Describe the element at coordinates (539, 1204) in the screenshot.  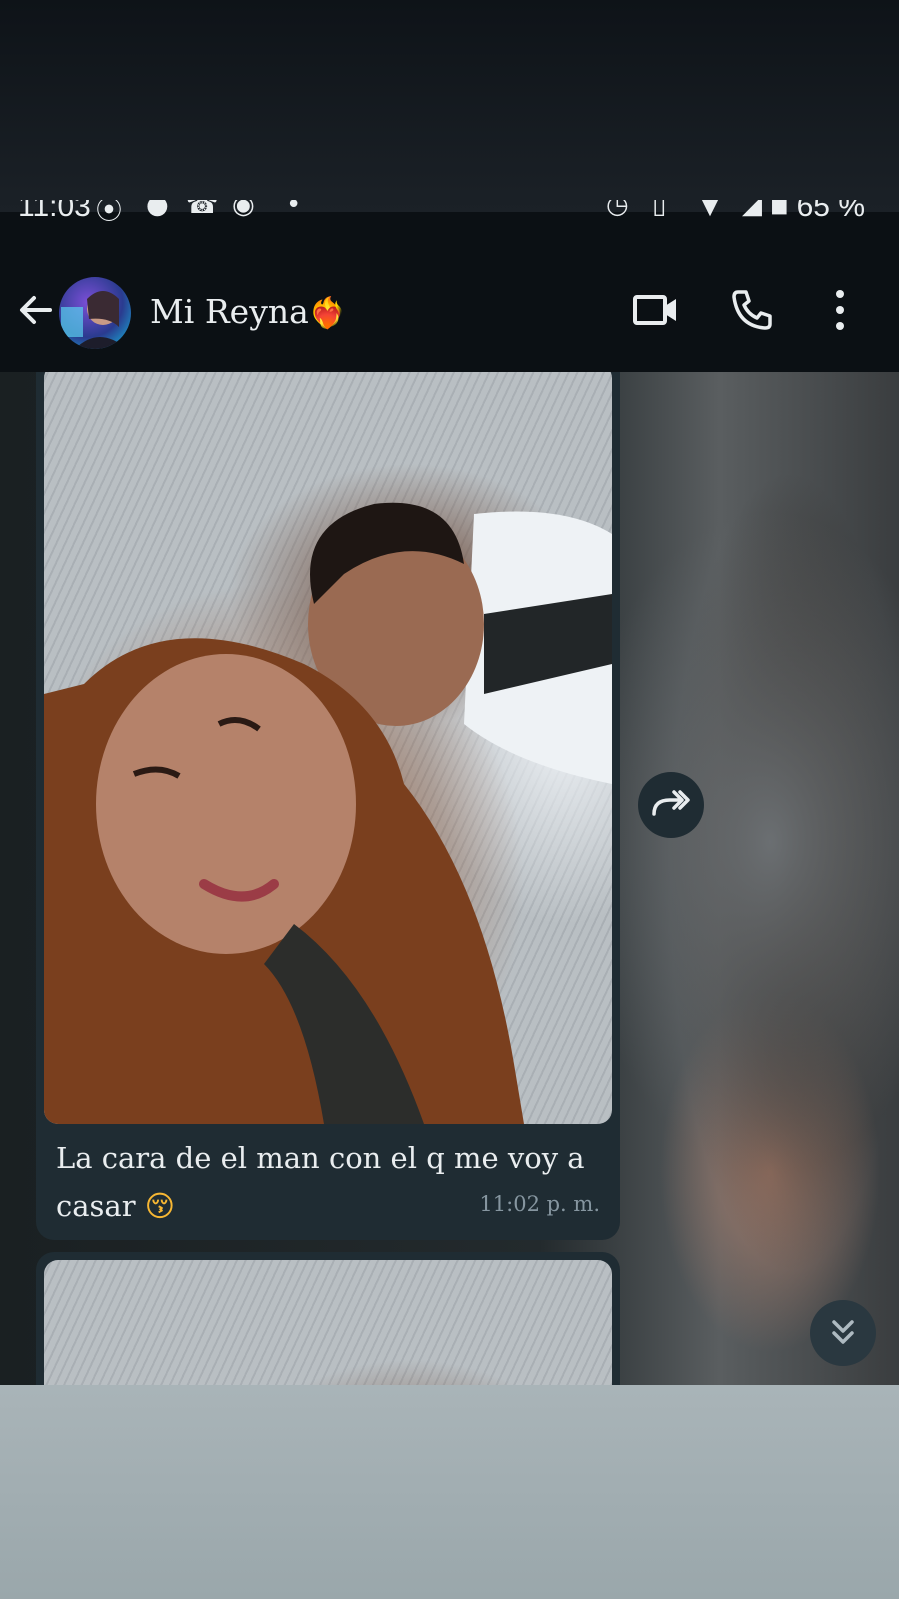
I see `message-time: 11:02 p. m.` at that location.